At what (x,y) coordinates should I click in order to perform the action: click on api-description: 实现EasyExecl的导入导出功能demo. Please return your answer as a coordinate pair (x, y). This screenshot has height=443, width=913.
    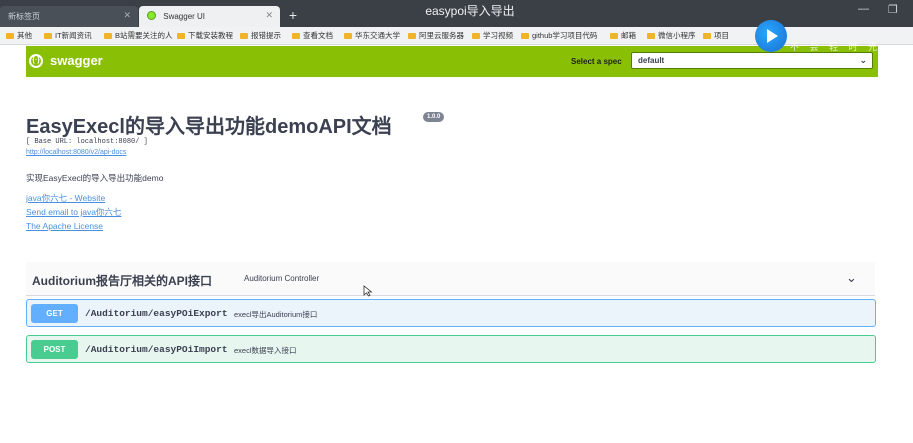
    Looking at the image, I should click on (95, 178).